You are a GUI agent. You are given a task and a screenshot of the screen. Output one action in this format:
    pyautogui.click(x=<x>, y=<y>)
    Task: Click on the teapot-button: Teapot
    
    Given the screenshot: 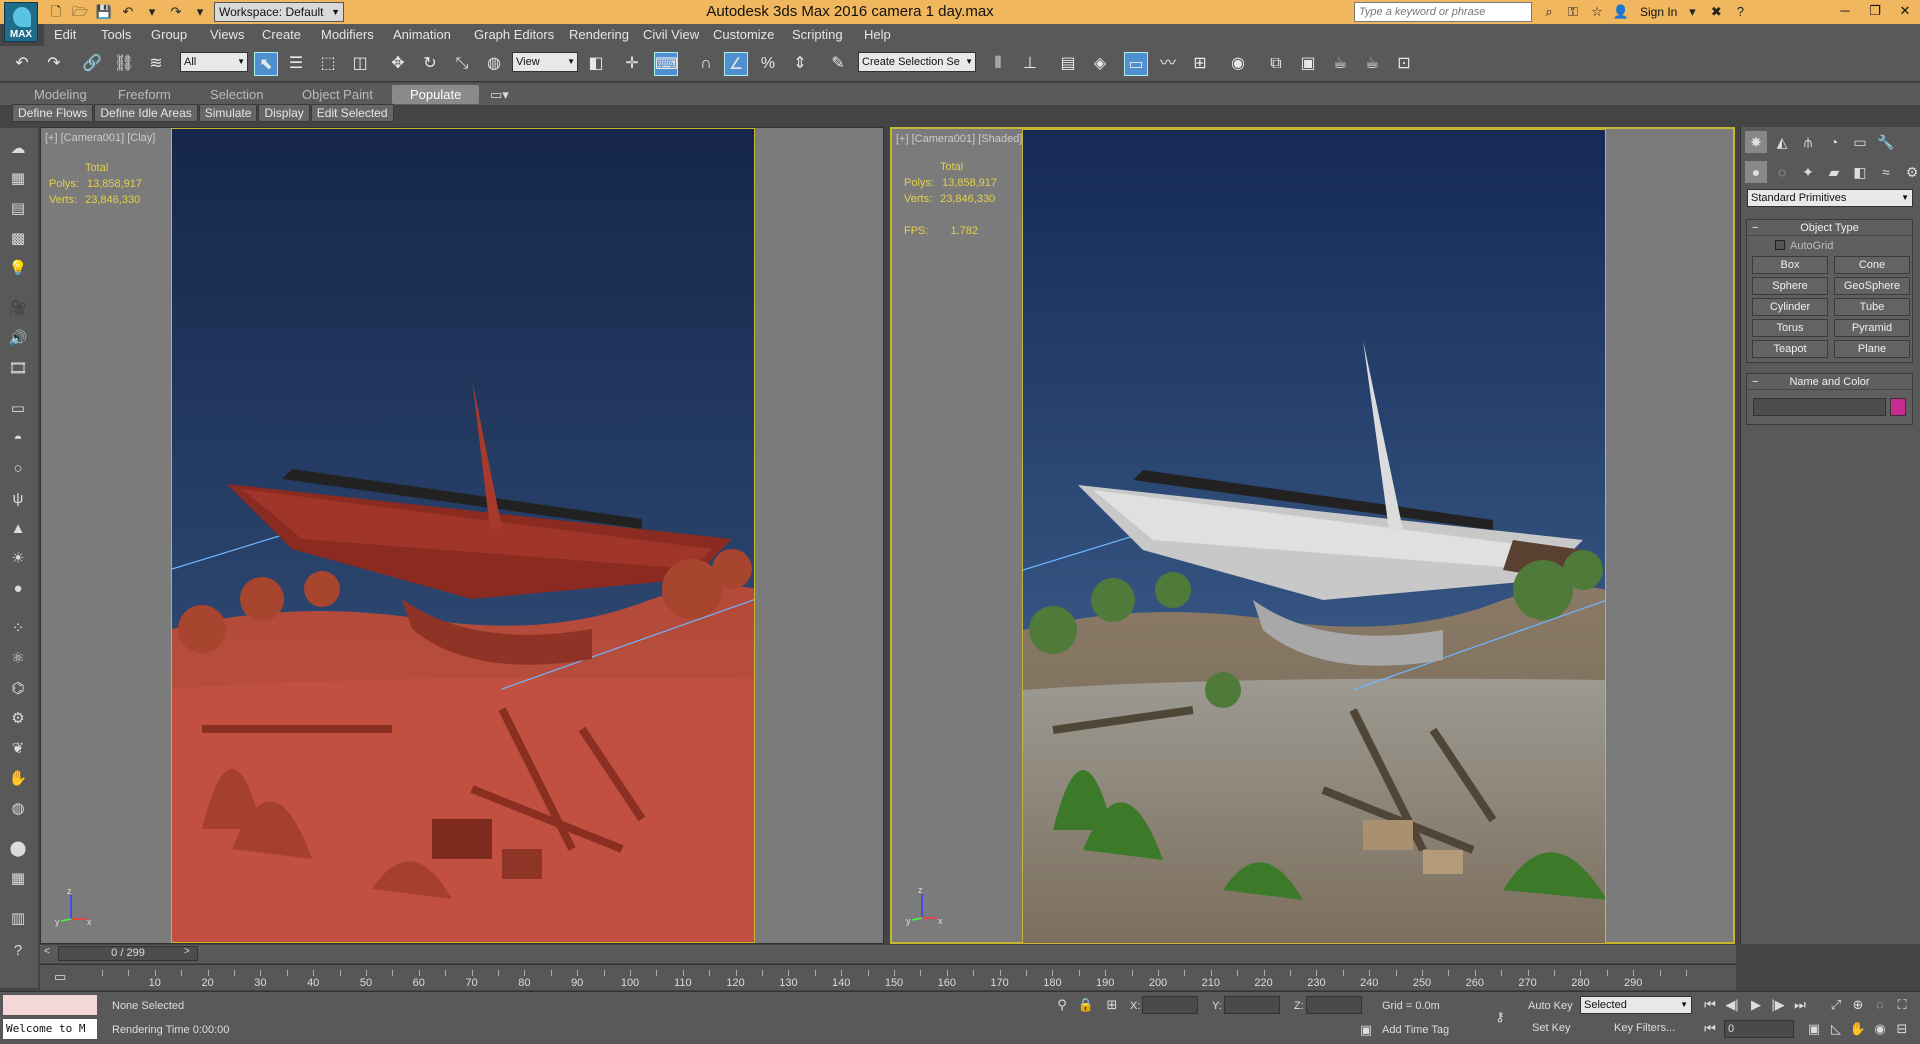 What is the action you would take?
    pyautogui.click(x=1790, y=349)
    